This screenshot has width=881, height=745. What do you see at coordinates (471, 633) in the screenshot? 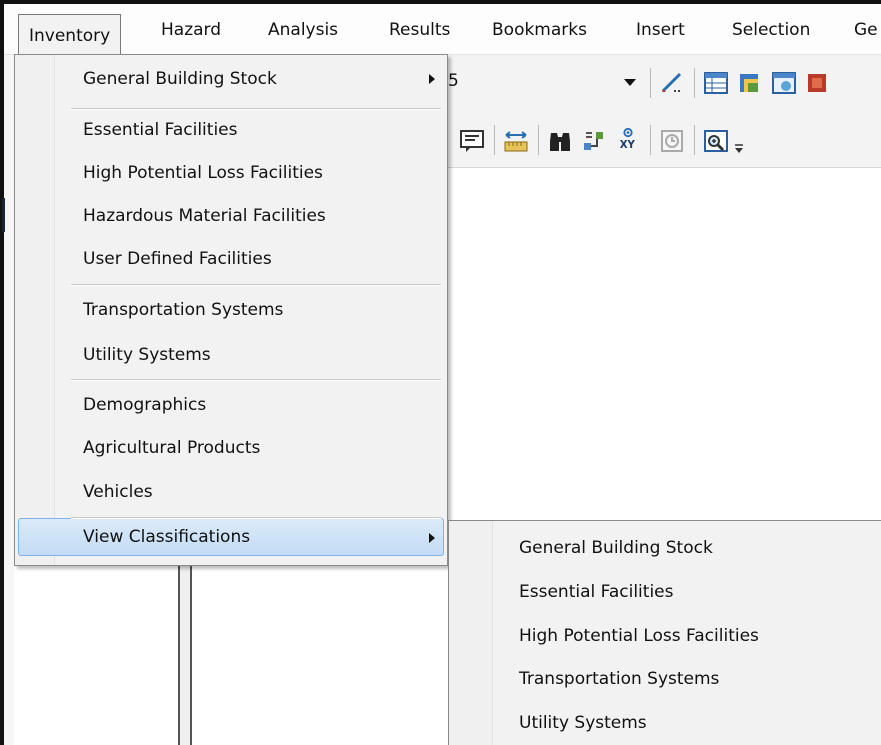
I see `submenu-icon-gutter` at bounding box center [471, 633].